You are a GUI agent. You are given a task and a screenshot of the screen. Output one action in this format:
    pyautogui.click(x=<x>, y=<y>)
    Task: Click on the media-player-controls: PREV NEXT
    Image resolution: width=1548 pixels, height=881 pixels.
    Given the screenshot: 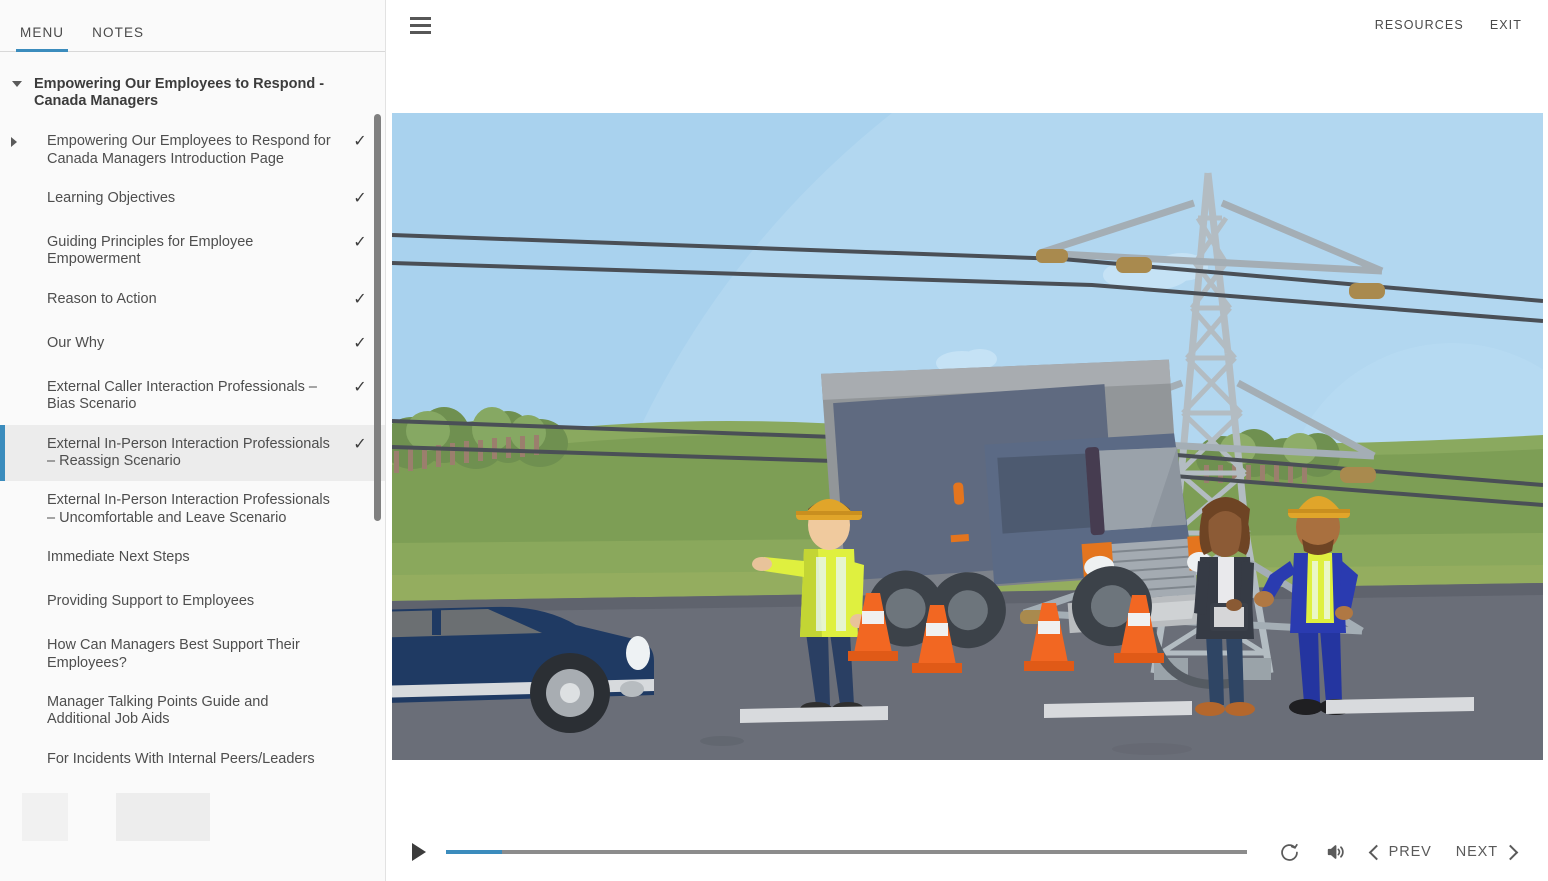 What is the action you would take?
    pyautogui.click(x=967, y=852)
    